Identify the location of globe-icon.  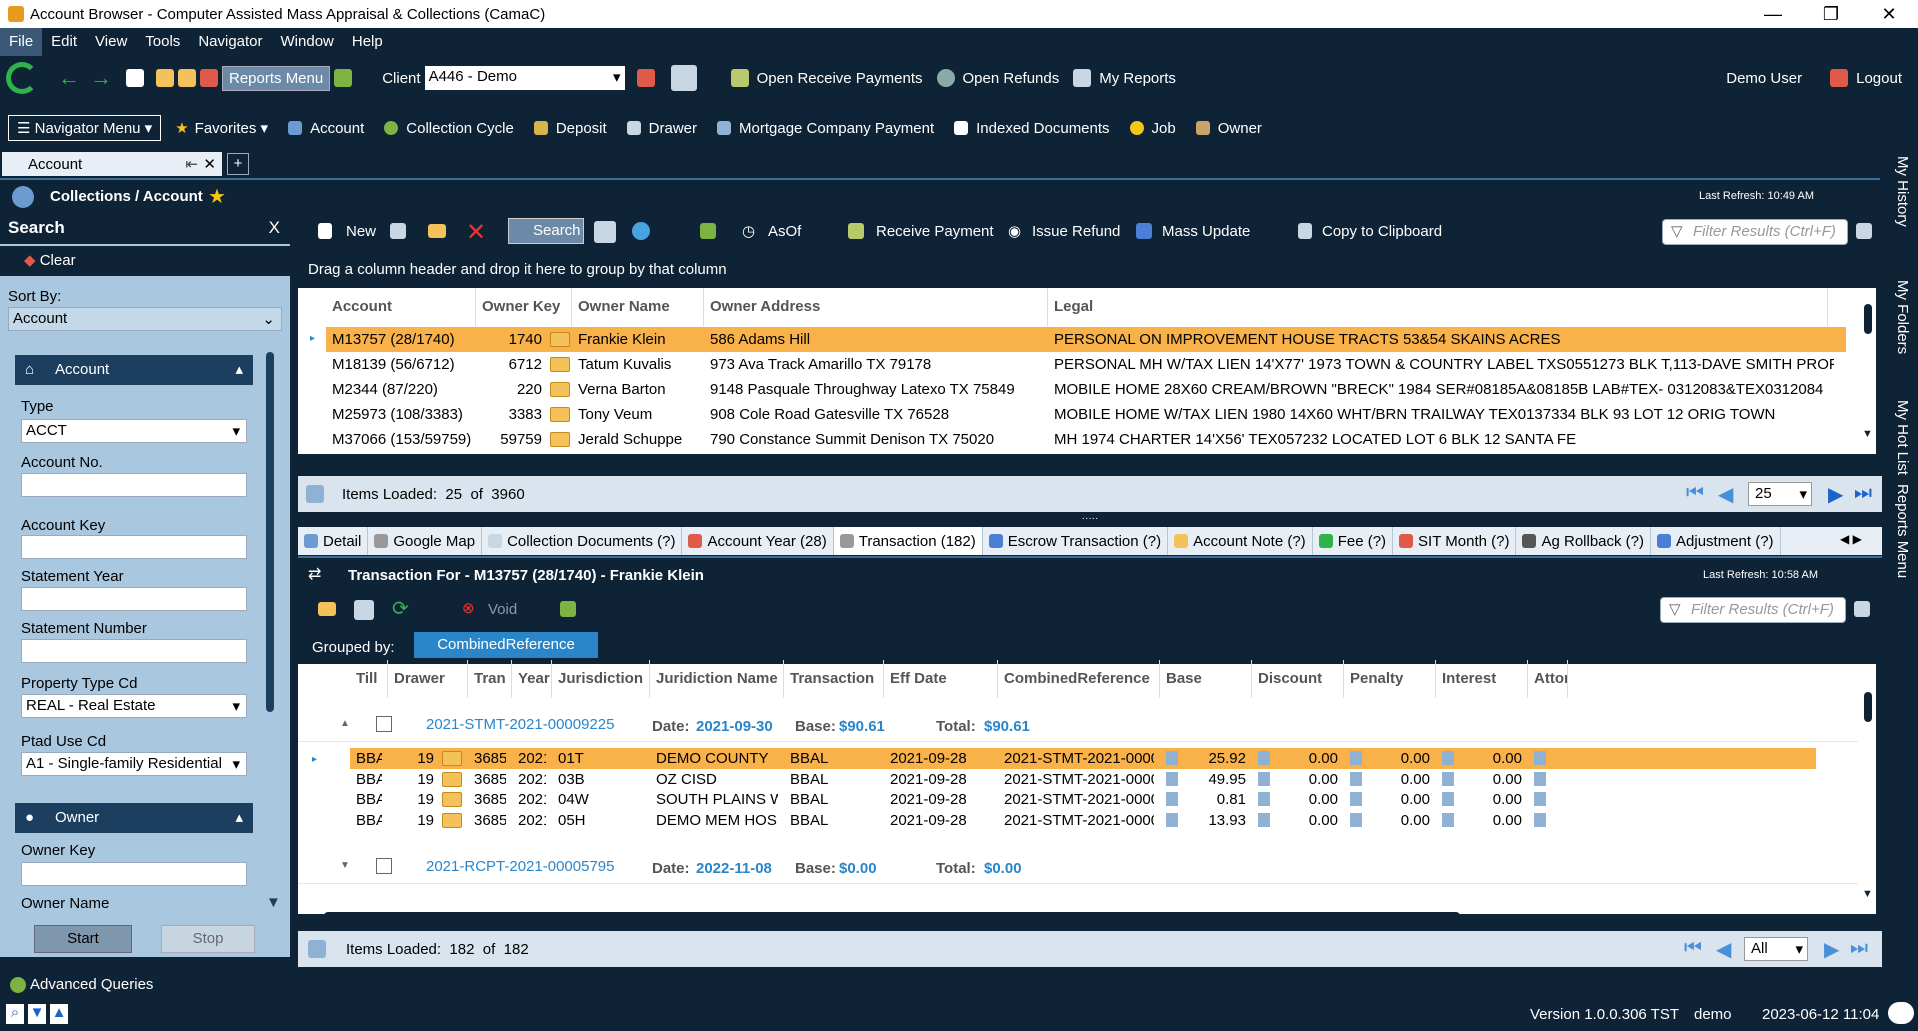
(641, 231).